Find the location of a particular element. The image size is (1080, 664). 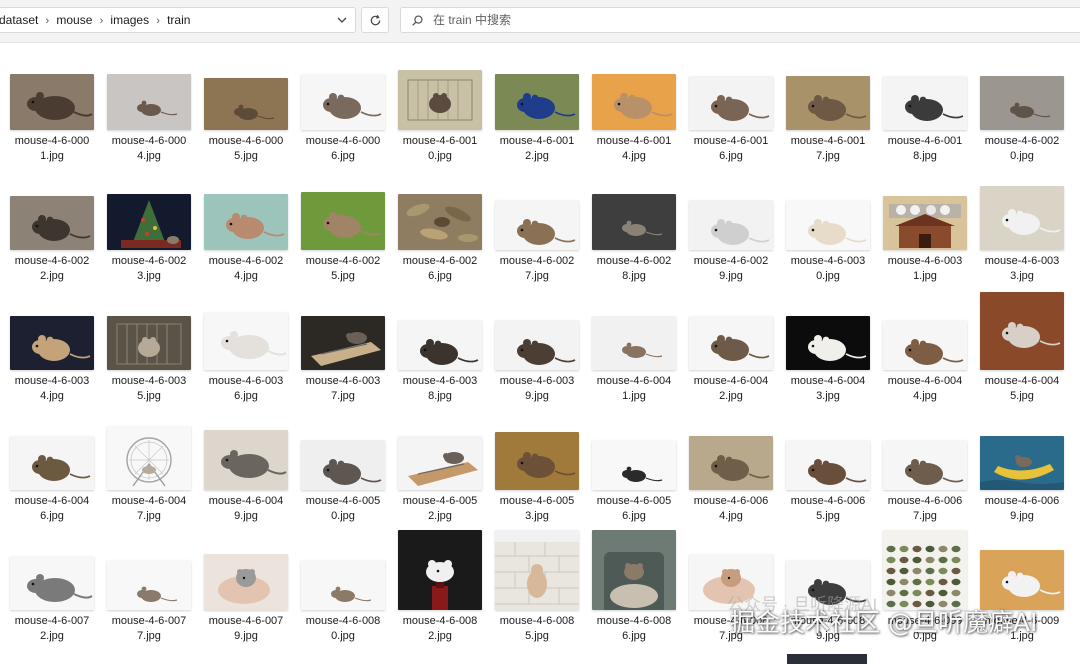

breadcrumb-item-train: train is located at coordinates (178, 20).